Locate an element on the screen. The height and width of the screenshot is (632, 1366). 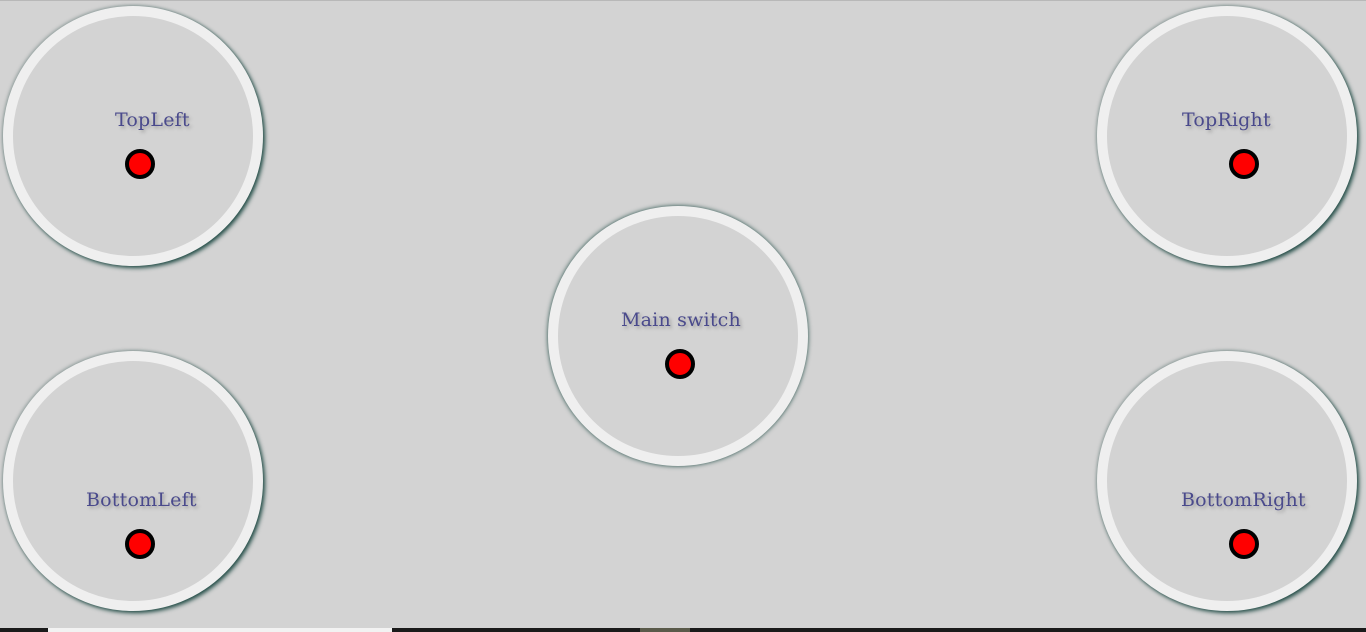
switch-button-top-right is located at coordinates (1244, 164).